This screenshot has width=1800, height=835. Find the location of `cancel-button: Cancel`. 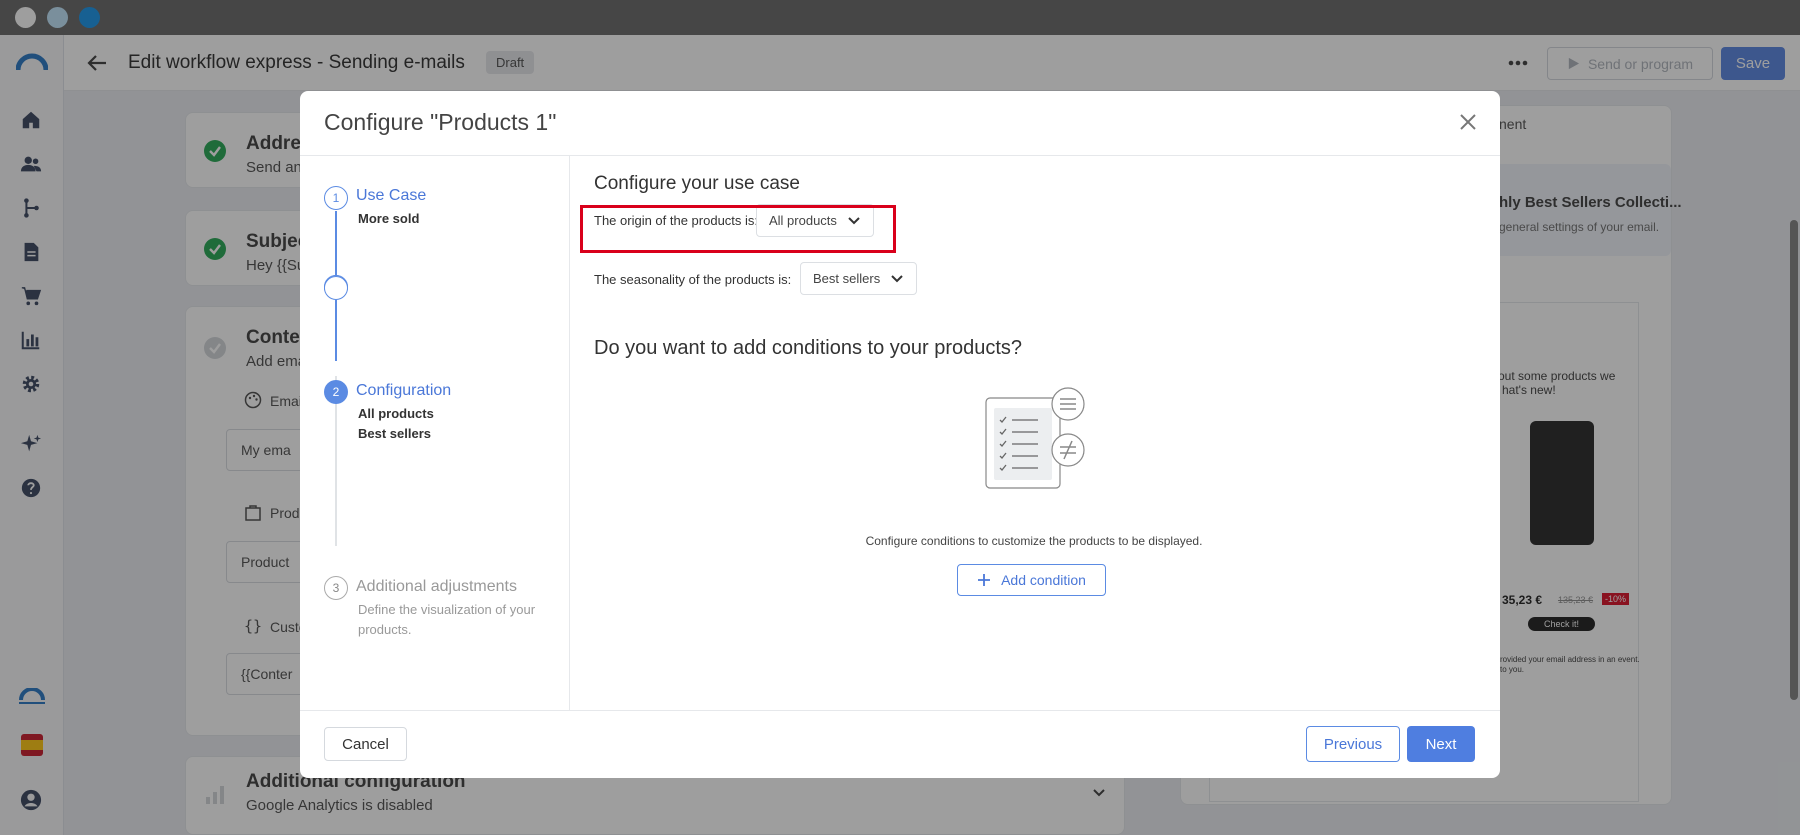

cancel-button: Cancel is located at coordinates (365, 744).